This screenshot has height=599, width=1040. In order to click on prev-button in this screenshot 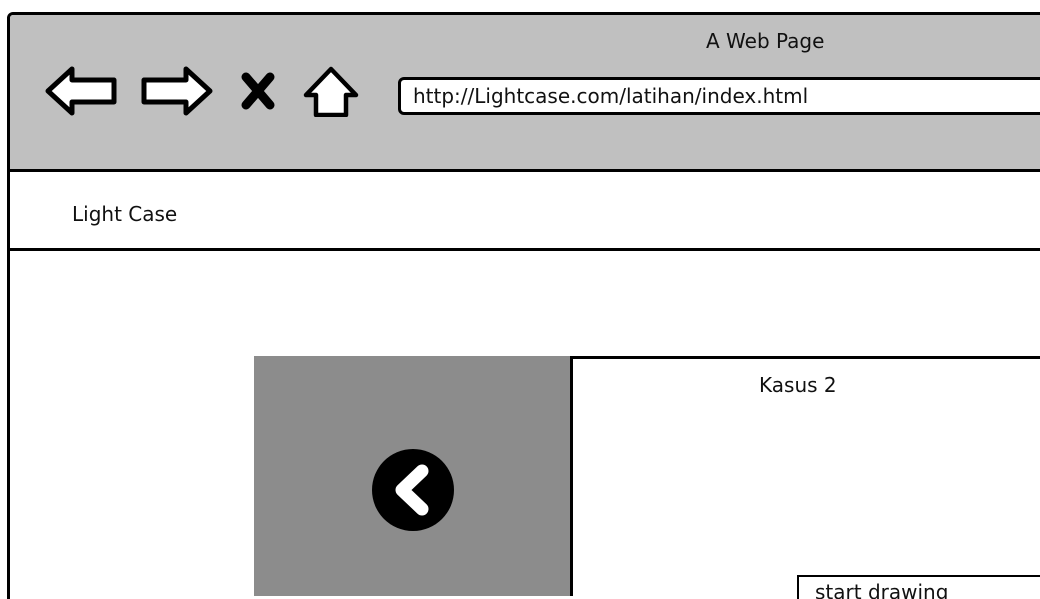, I will do `click(413, 490)`.